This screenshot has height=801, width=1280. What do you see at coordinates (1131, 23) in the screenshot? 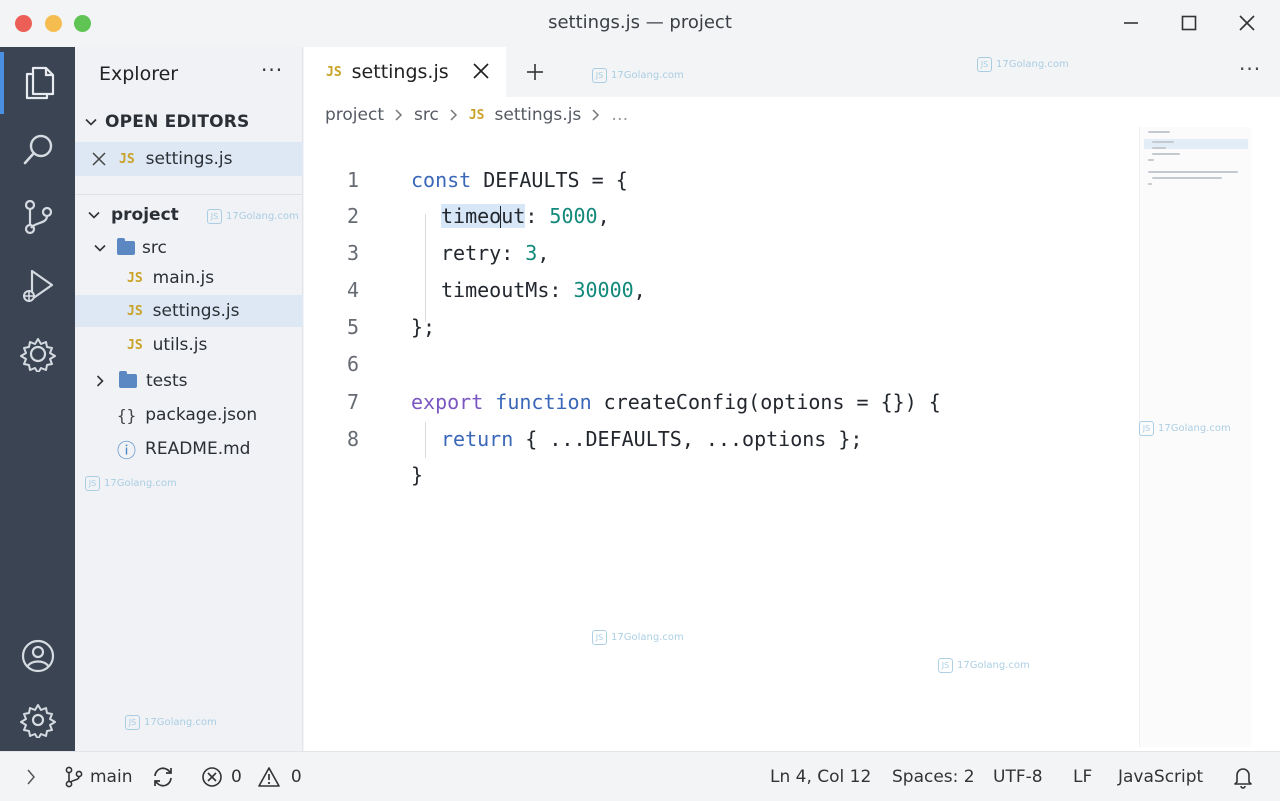
I see `minimize-icon` at bounding box center [1131, 23].